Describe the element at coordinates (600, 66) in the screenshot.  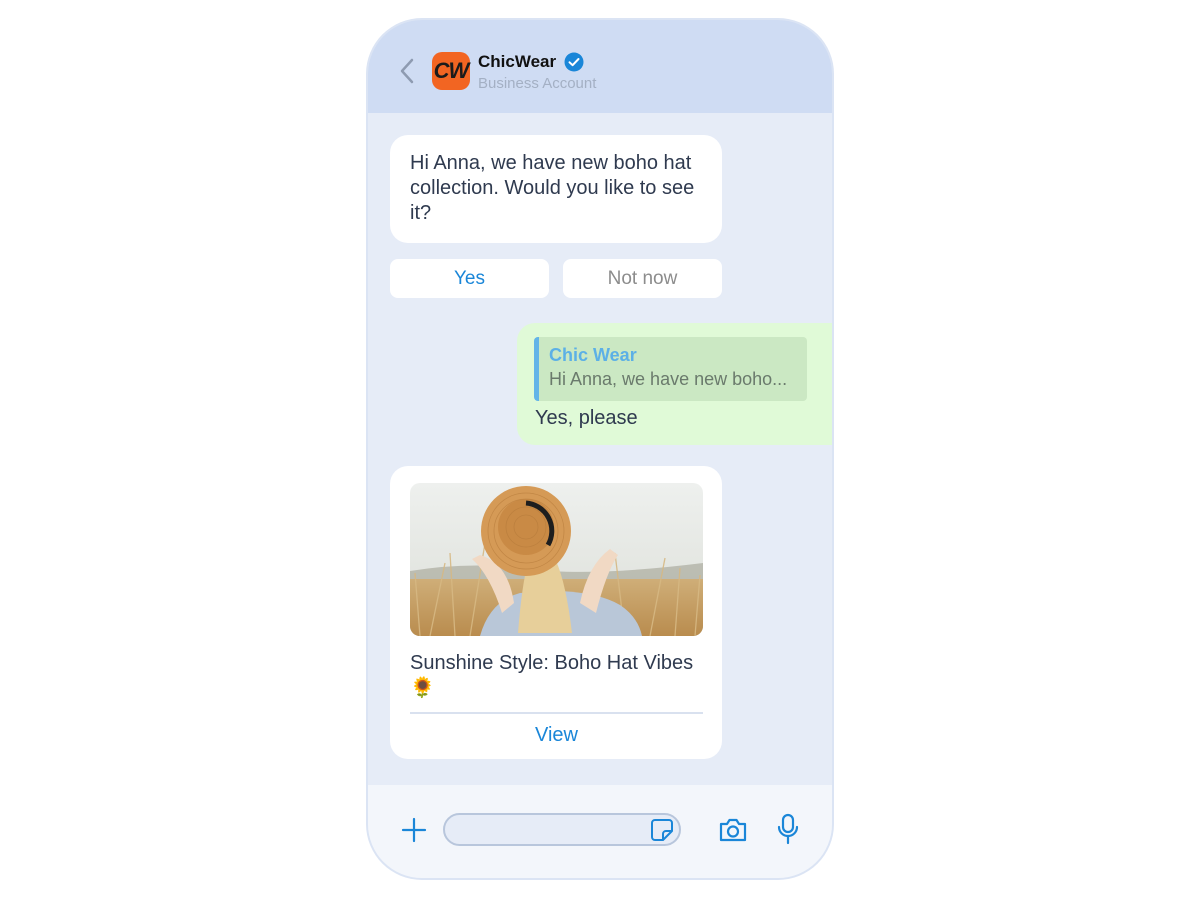
I see `chat-header: CW ChicWear Business Account` at that location.